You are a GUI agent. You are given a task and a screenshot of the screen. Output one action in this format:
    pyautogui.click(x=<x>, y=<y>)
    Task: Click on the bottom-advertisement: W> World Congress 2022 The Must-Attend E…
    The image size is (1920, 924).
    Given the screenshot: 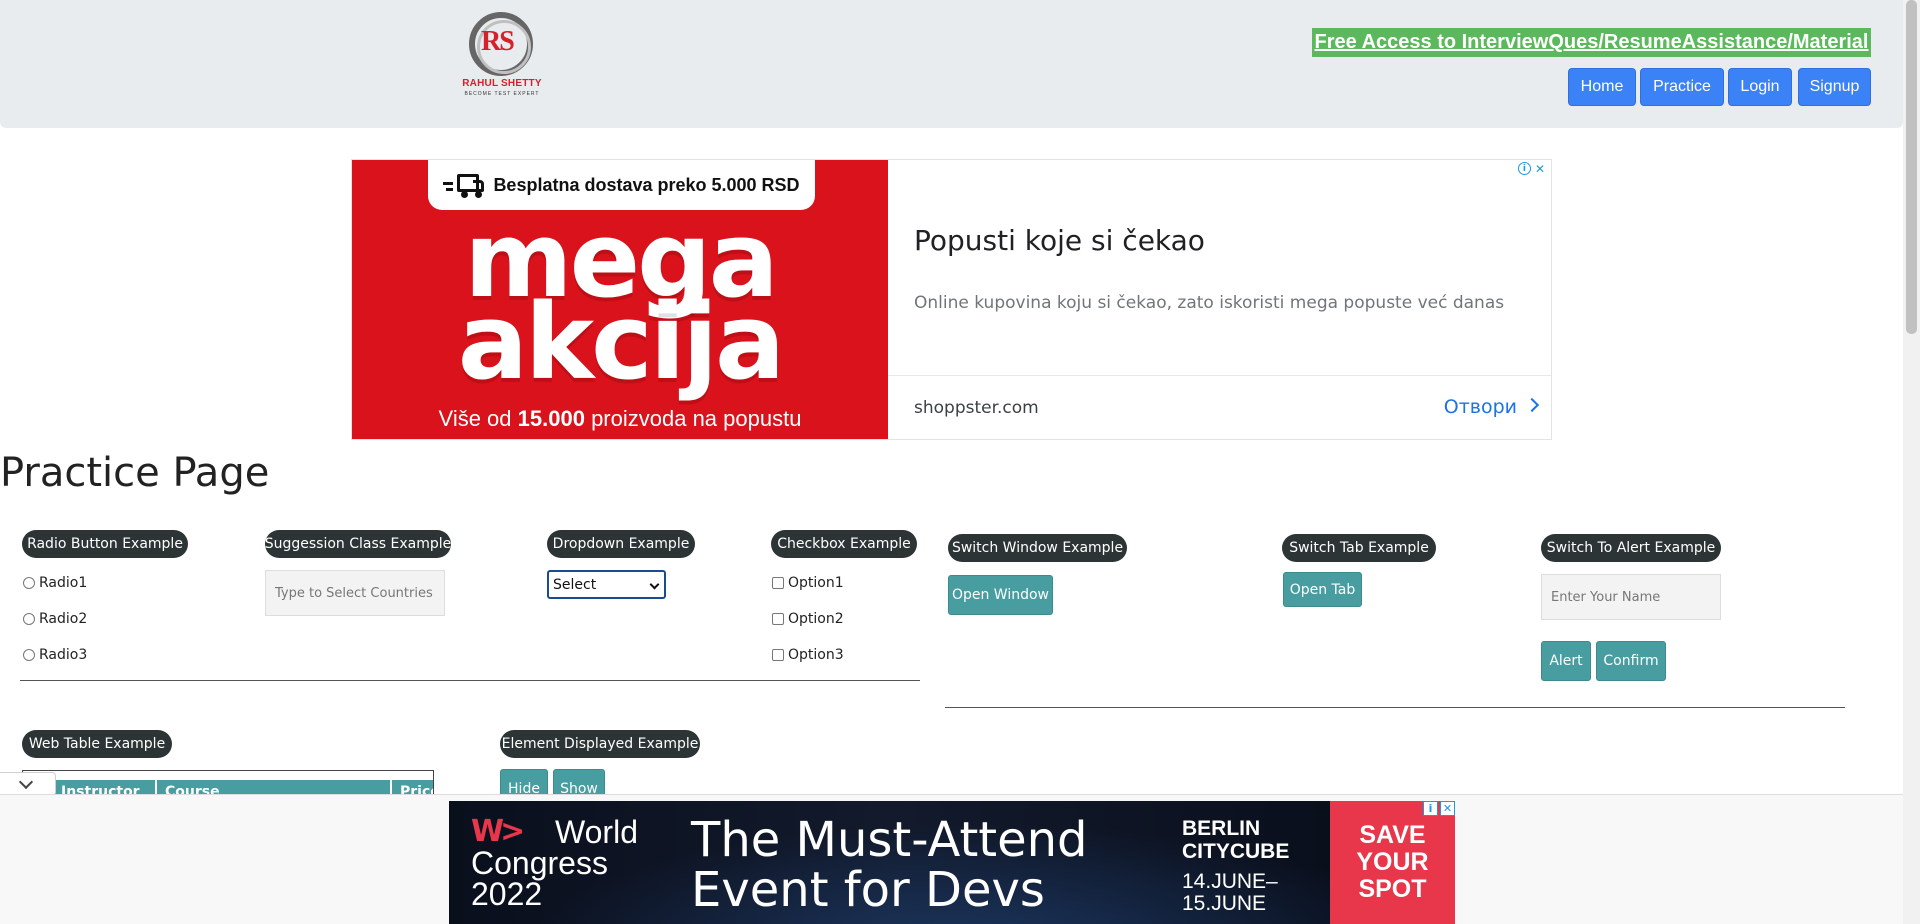 What is the action you would take?
    pyautogui.click(x=952, y=862)
    